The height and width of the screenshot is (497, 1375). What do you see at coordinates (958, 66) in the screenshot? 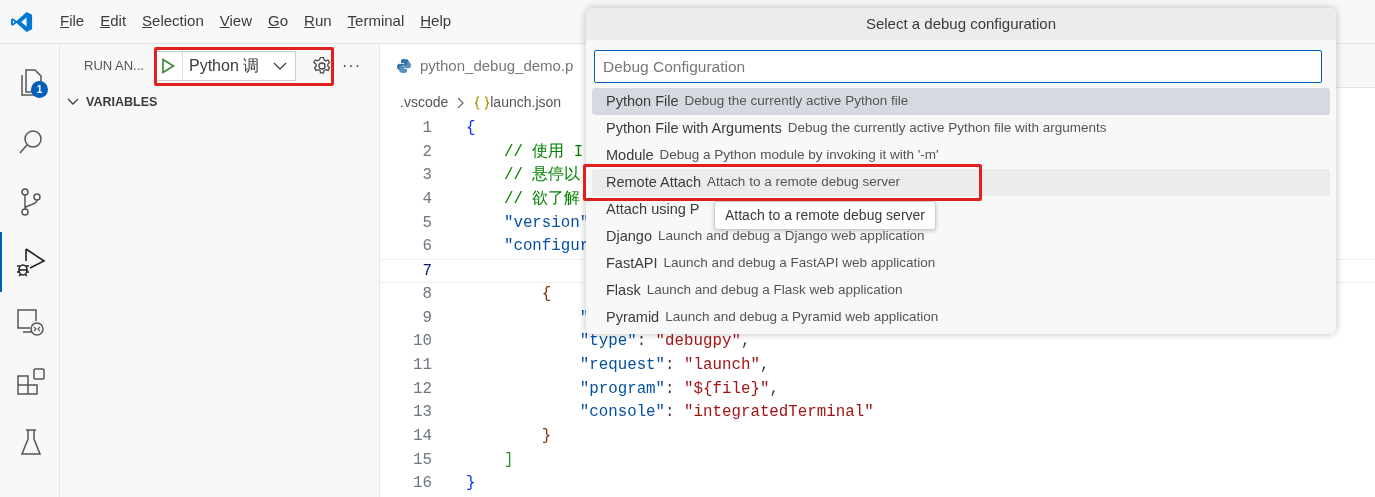
I see `search-field: Debug Configuration` at bounding box center [958, 66].